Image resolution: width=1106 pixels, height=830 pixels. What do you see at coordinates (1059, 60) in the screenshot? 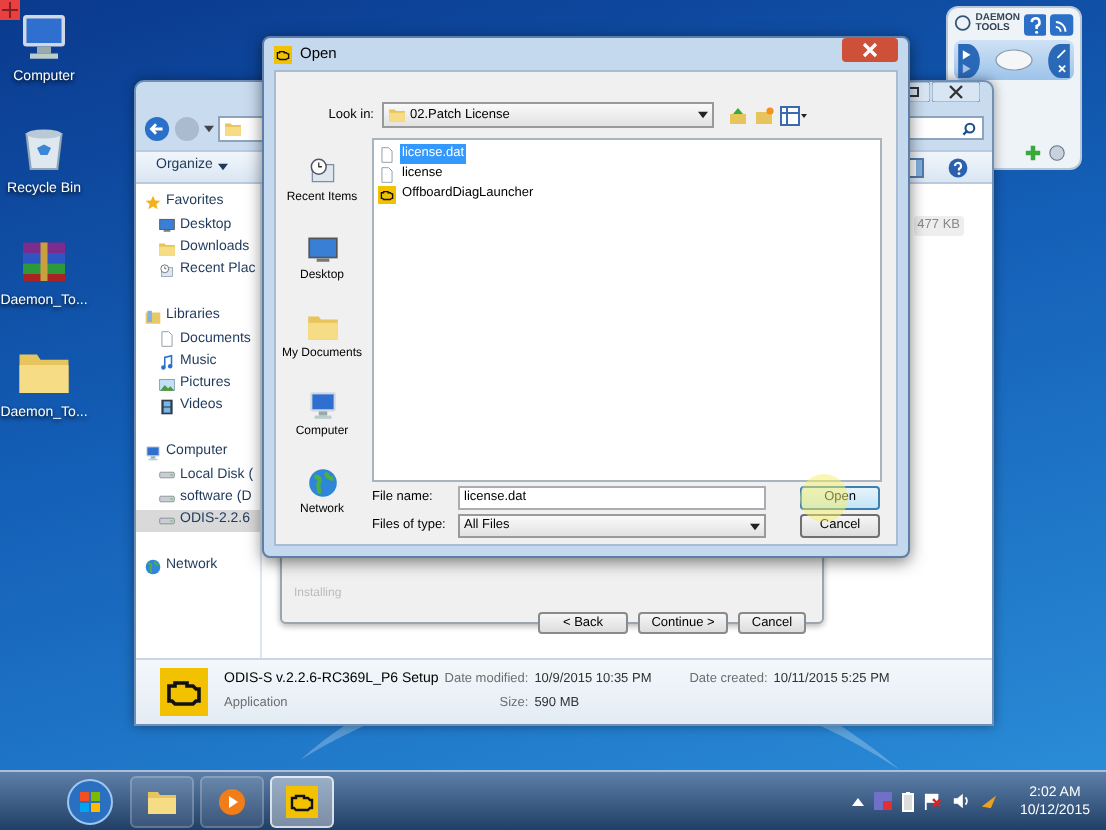
I see `wrench-button` at bounding box center [1059, 60].